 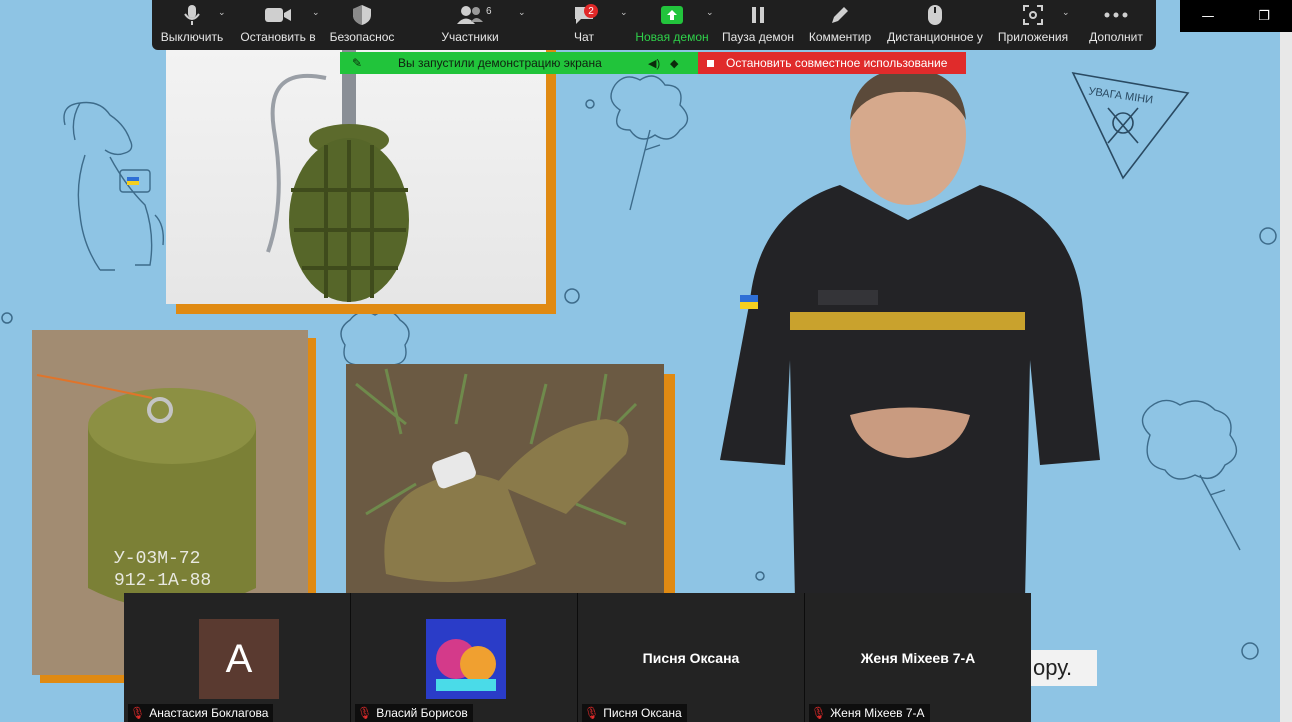 I want to click on avatar: A, so click(x=239, y=659).